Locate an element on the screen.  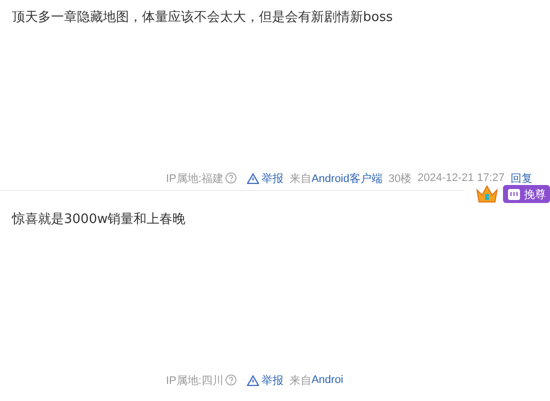
post-text: 顶天多一章隐藏地图，体量应该不会太大，但是会有新剧情新boss is located at coordinates (203, 18).